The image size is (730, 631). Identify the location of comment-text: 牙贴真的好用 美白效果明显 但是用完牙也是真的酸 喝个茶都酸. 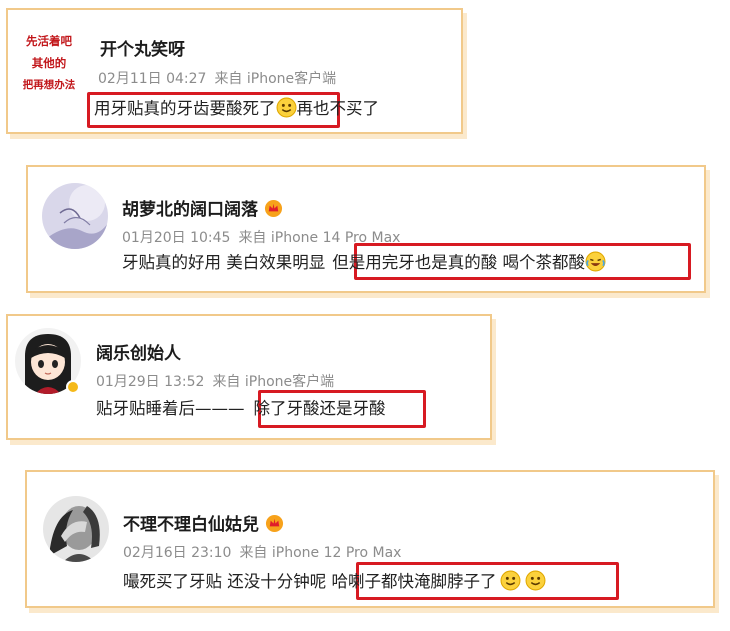
(364, 262).